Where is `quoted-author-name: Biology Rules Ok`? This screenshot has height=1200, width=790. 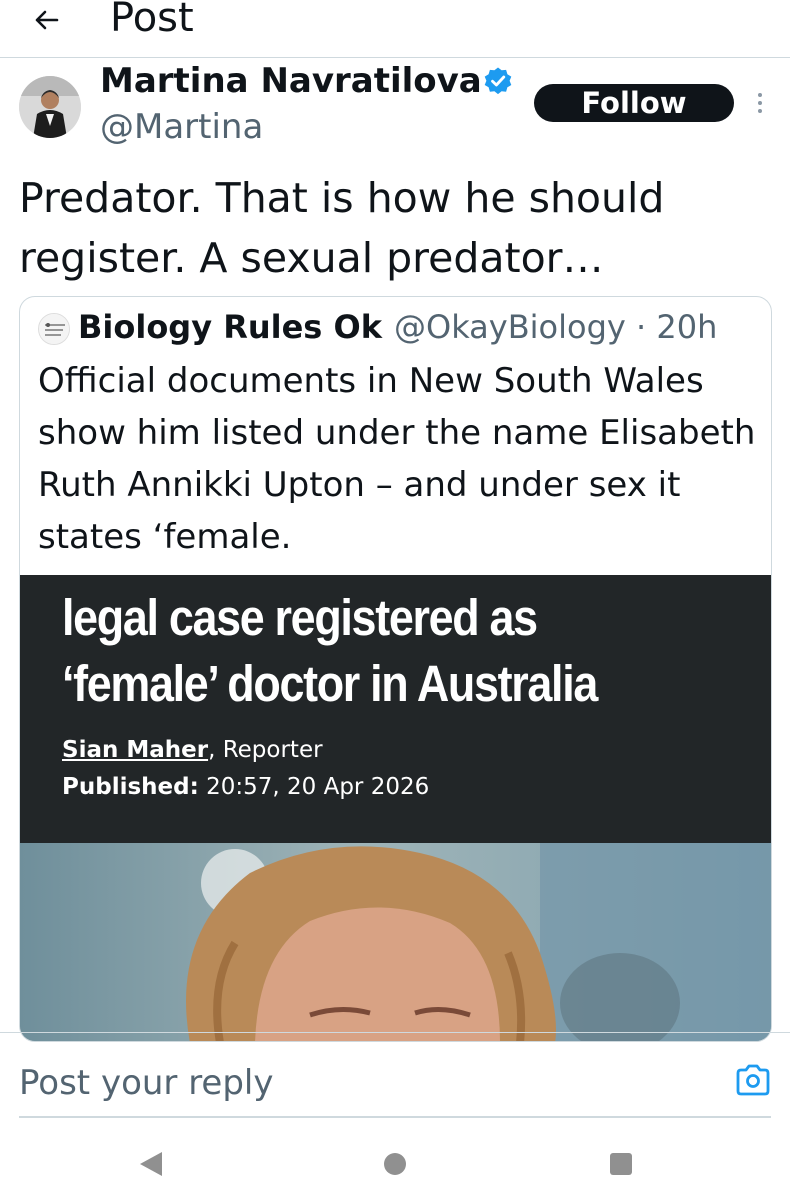
quoted-author-name: Biology Rules Ok is located at coordinates (230, 327).